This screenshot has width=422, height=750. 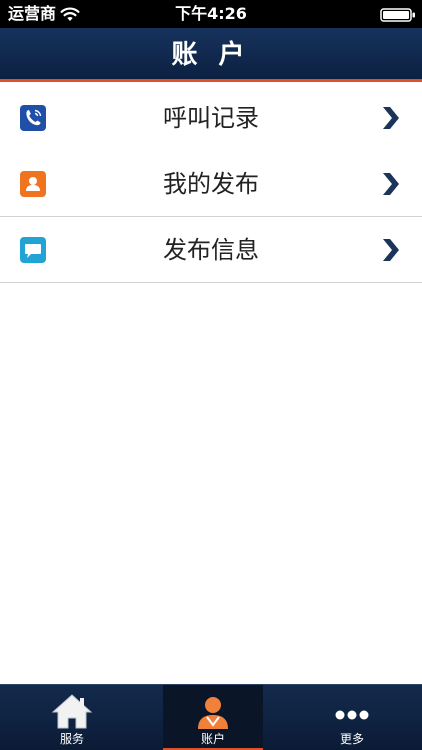 I want to click on status-time: 下午4:26, so click(x=211, y=13).